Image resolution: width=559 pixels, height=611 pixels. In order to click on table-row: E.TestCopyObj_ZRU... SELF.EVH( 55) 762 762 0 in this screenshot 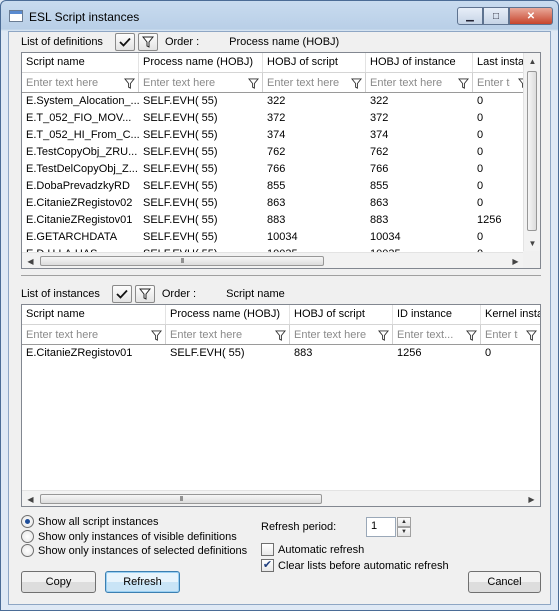, I will do `click(277, 152)`.